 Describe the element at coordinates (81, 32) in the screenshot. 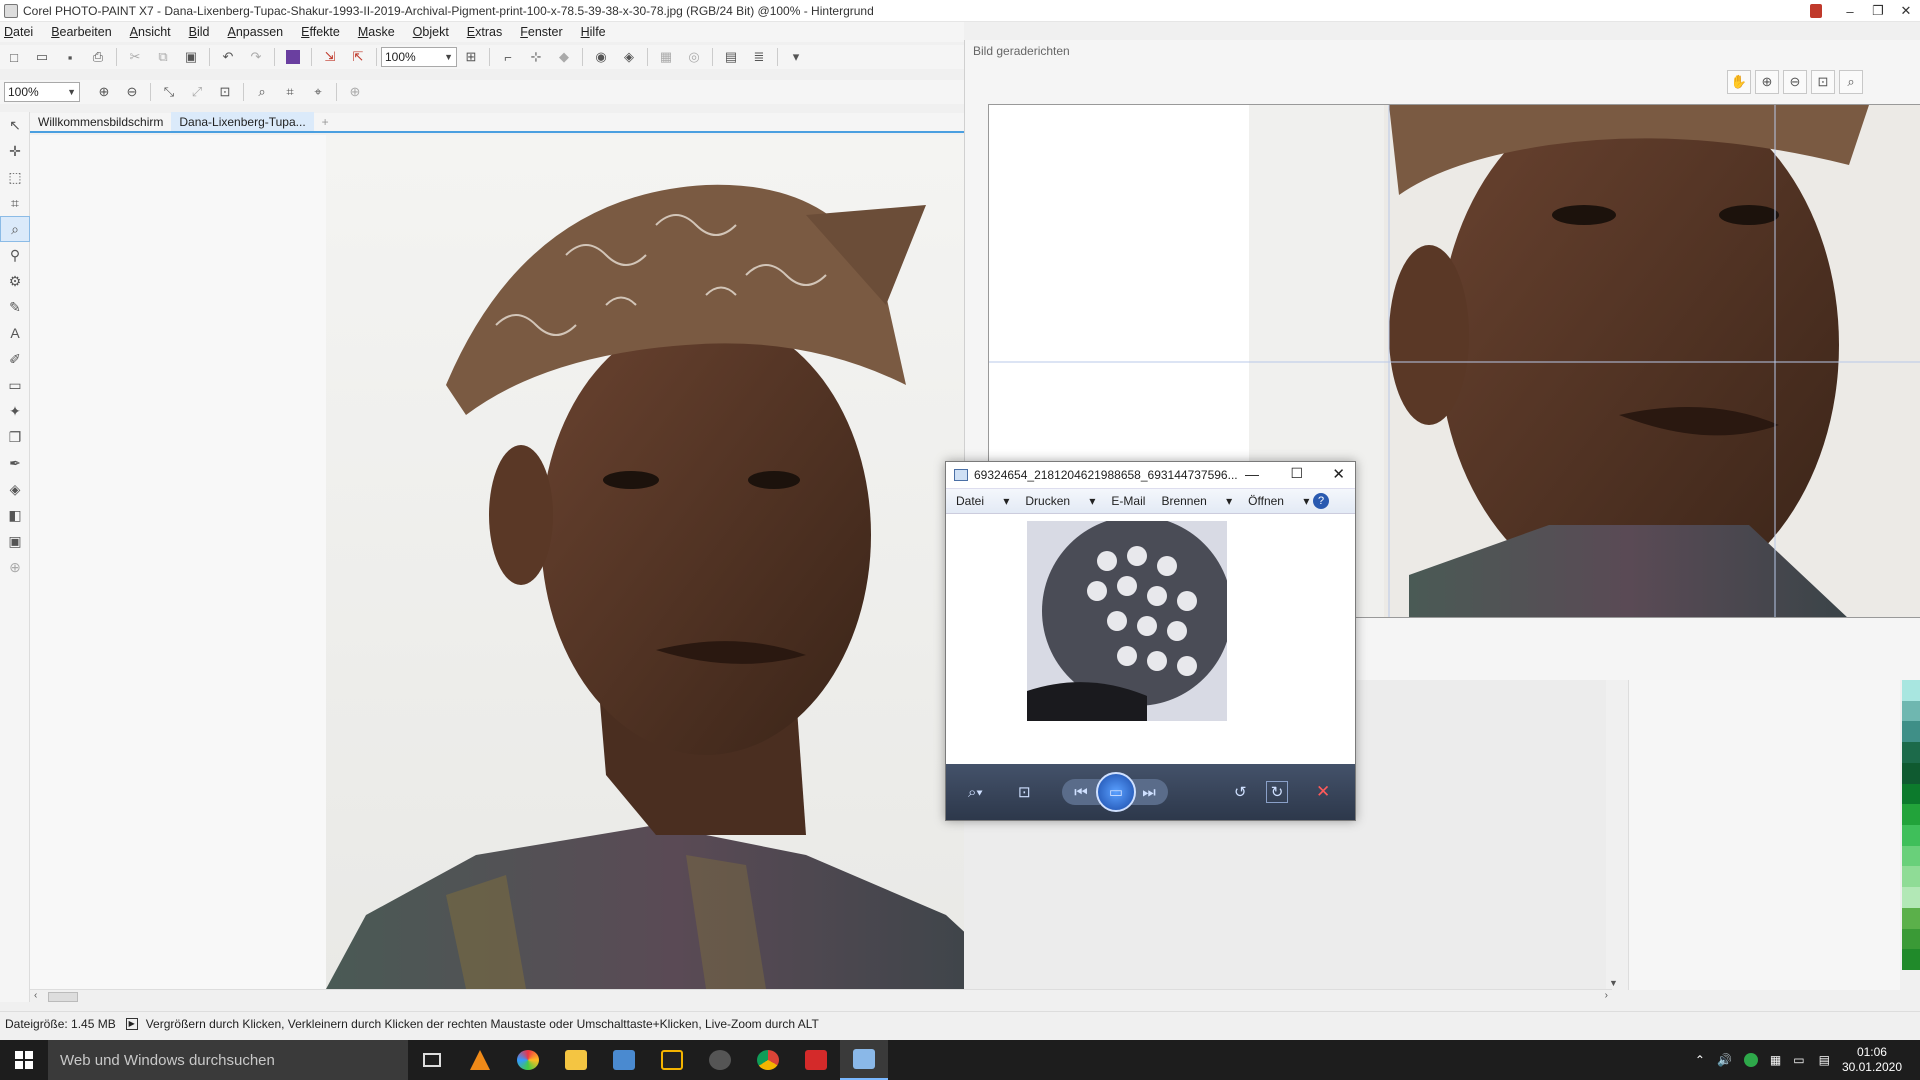

I see `menu-bearbeiten: Bearbeiten` at that location.